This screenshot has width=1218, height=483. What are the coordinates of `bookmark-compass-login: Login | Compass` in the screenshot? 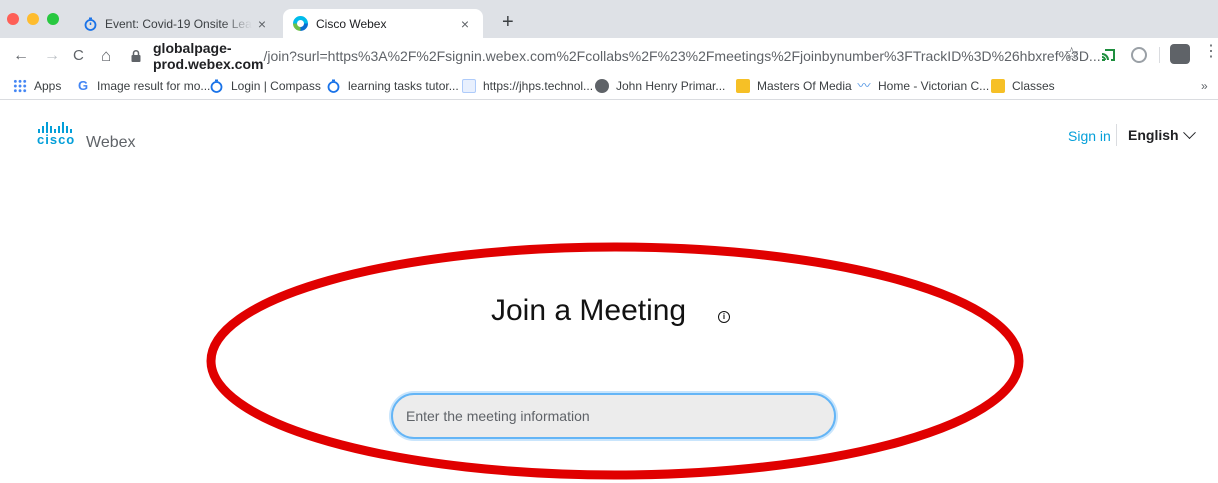 It's located at (265, 86).